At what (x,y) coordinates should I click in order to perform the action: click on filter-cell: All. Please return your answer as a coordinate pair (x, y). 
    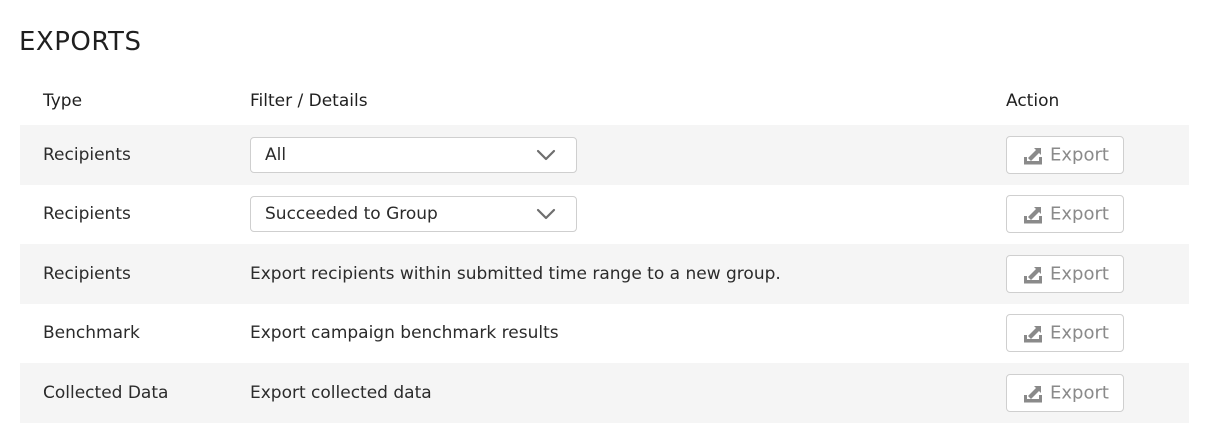
    Looking at the image, I should click on (413, 154).